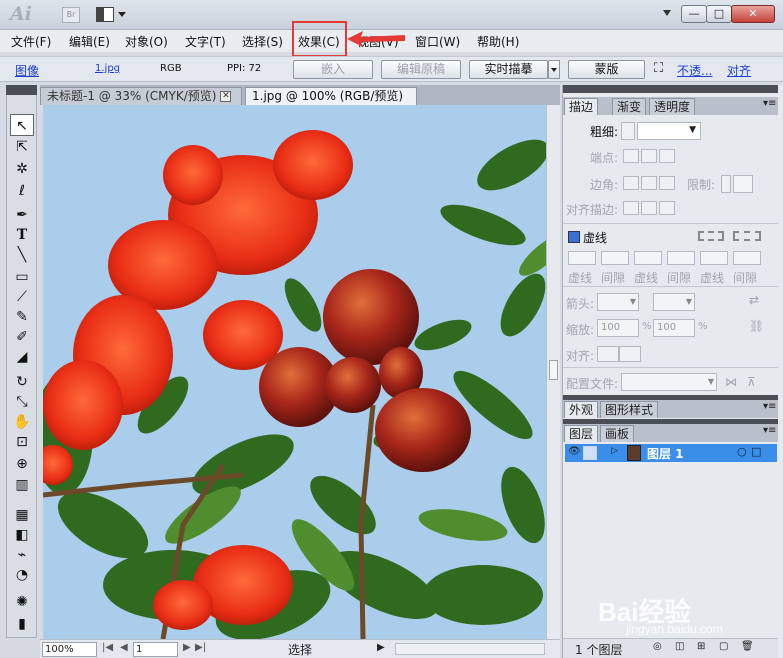 This screenshot has height=658, width=783. Describe the element at coordinates (22, 442) in the screenshot. I see `free-transform-tool-icon: ⊡` at that location.